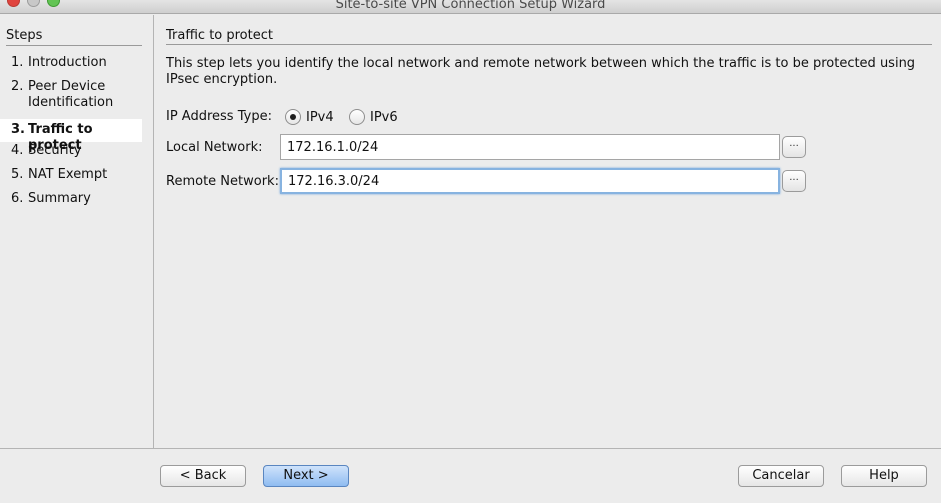 The width and height of the screenshot is (941, 503). Describe the element at coordinates (219, 116) in the screenshot. I see `ip-type-label: IP Address Type:` at that location.